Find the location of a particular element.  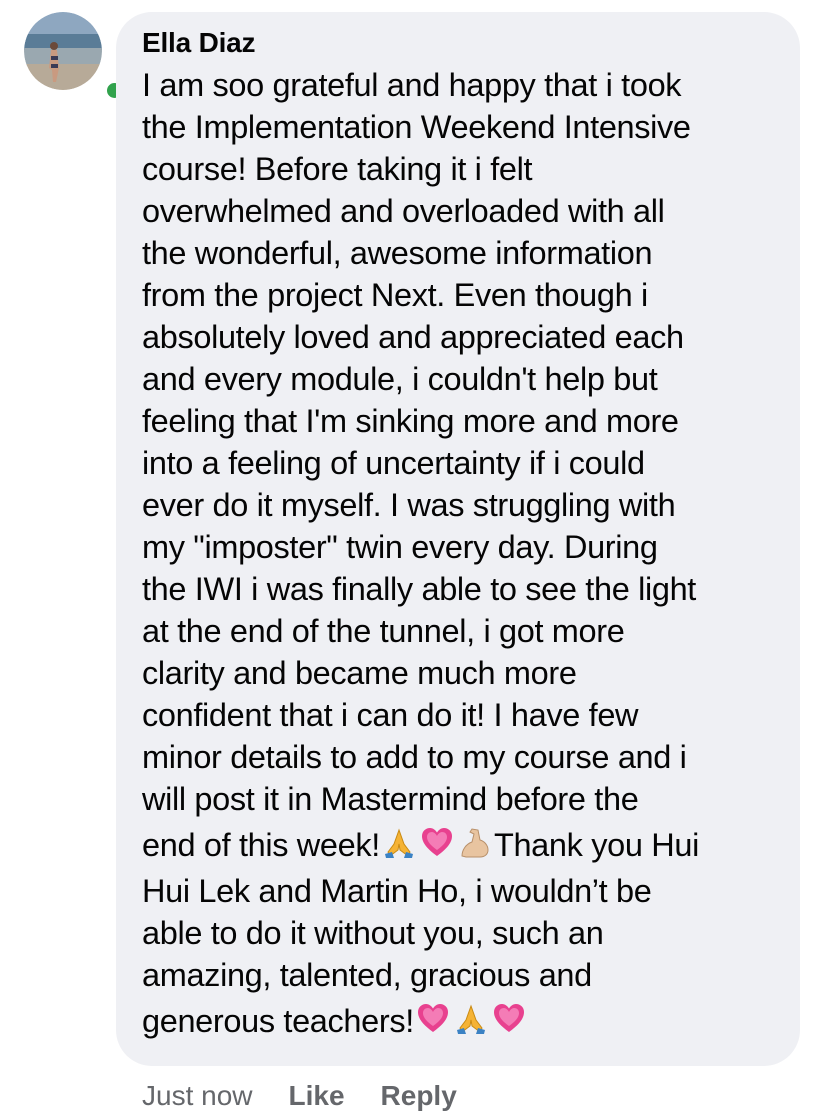

comment-line-text: generous teachers! is located at coordinates (278, 1021).